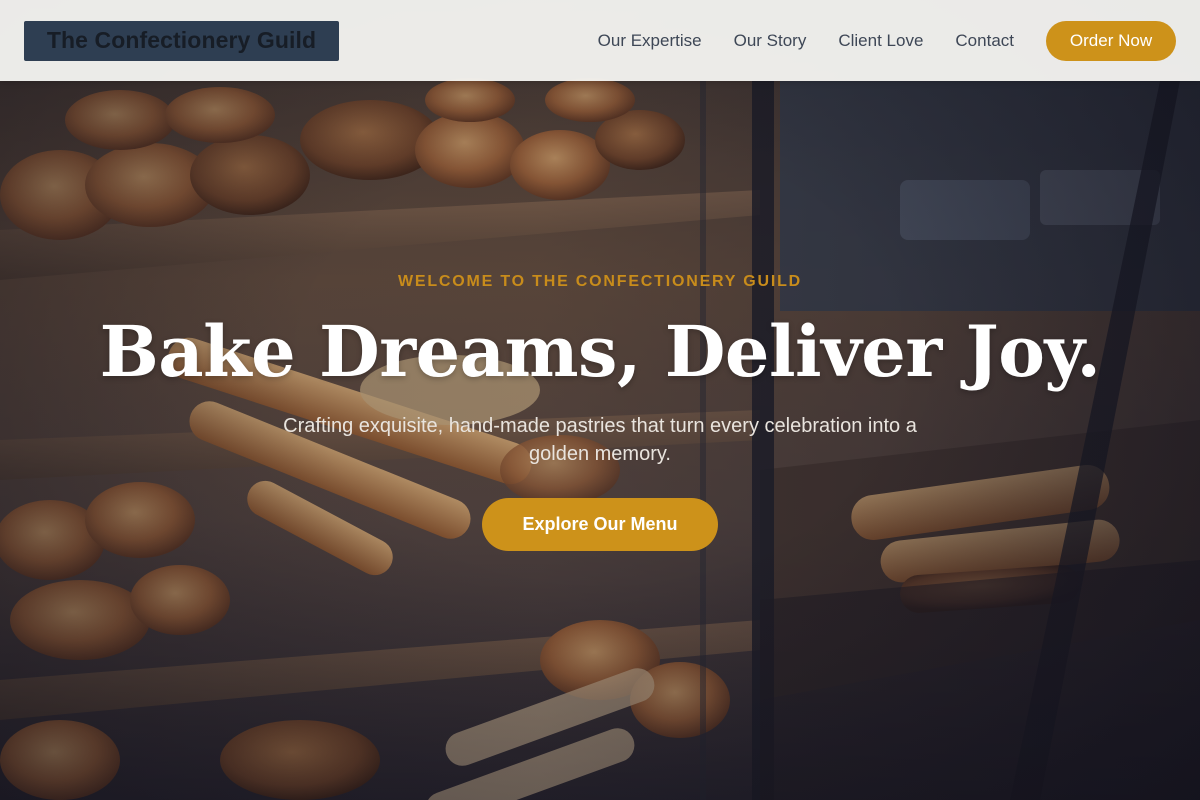 The image size is (1200, 800). What do you see at coordinates (600, 281) in the screenshot?
I see `hero-eyebrow: WELCOME TO THE CONFECTIONERY GUILD` at bounding box center [600, 281].